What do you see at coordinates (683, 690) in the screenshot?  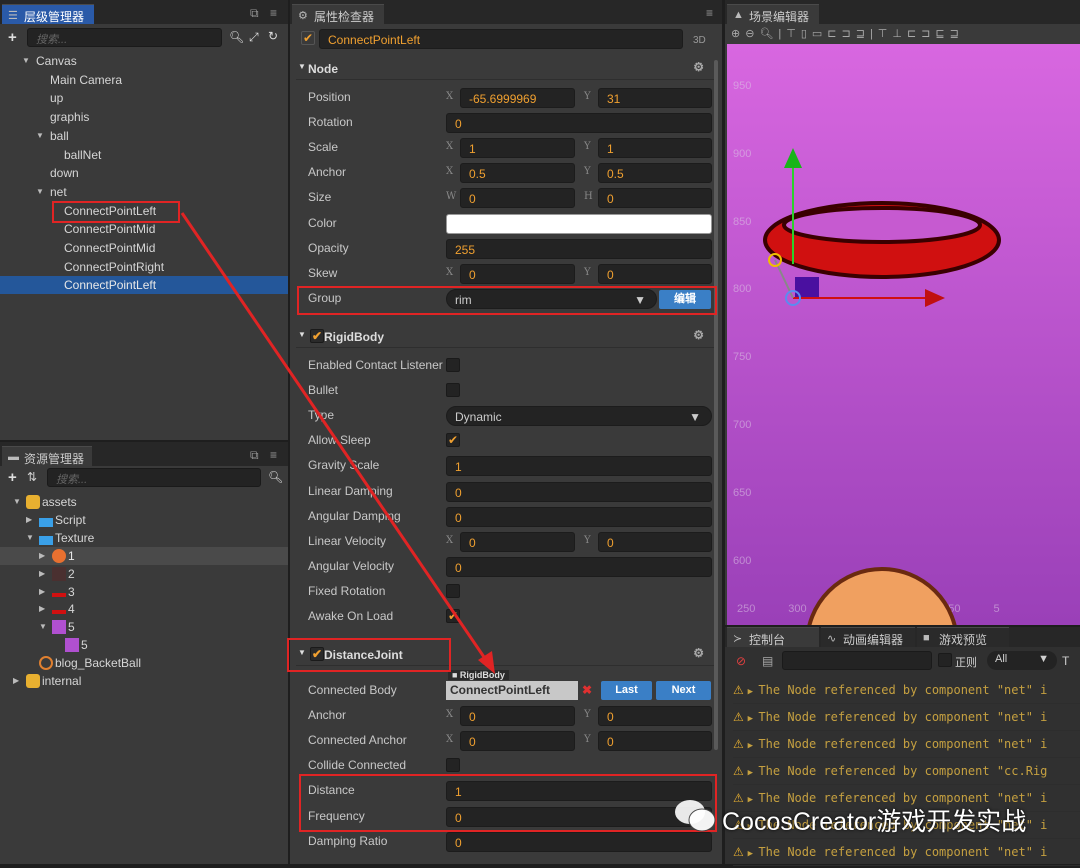 I see `next-button: Next` at bounding box center [683, 690].